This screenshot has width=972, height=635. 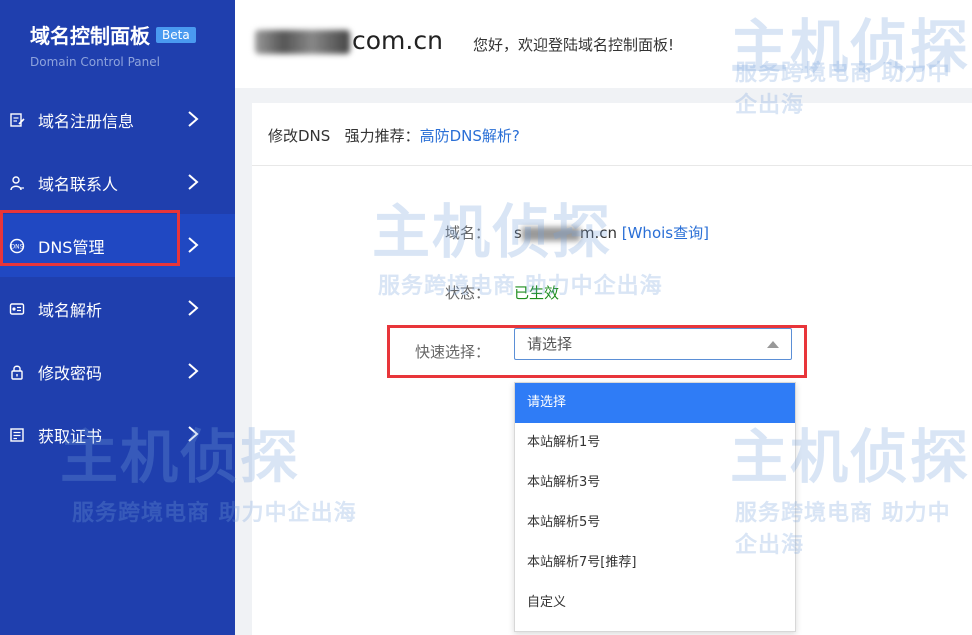 What do you see at coordinates (537, 293) in the screenshot?
I see `status-value: 已生效` at bounding box center [537, 293].